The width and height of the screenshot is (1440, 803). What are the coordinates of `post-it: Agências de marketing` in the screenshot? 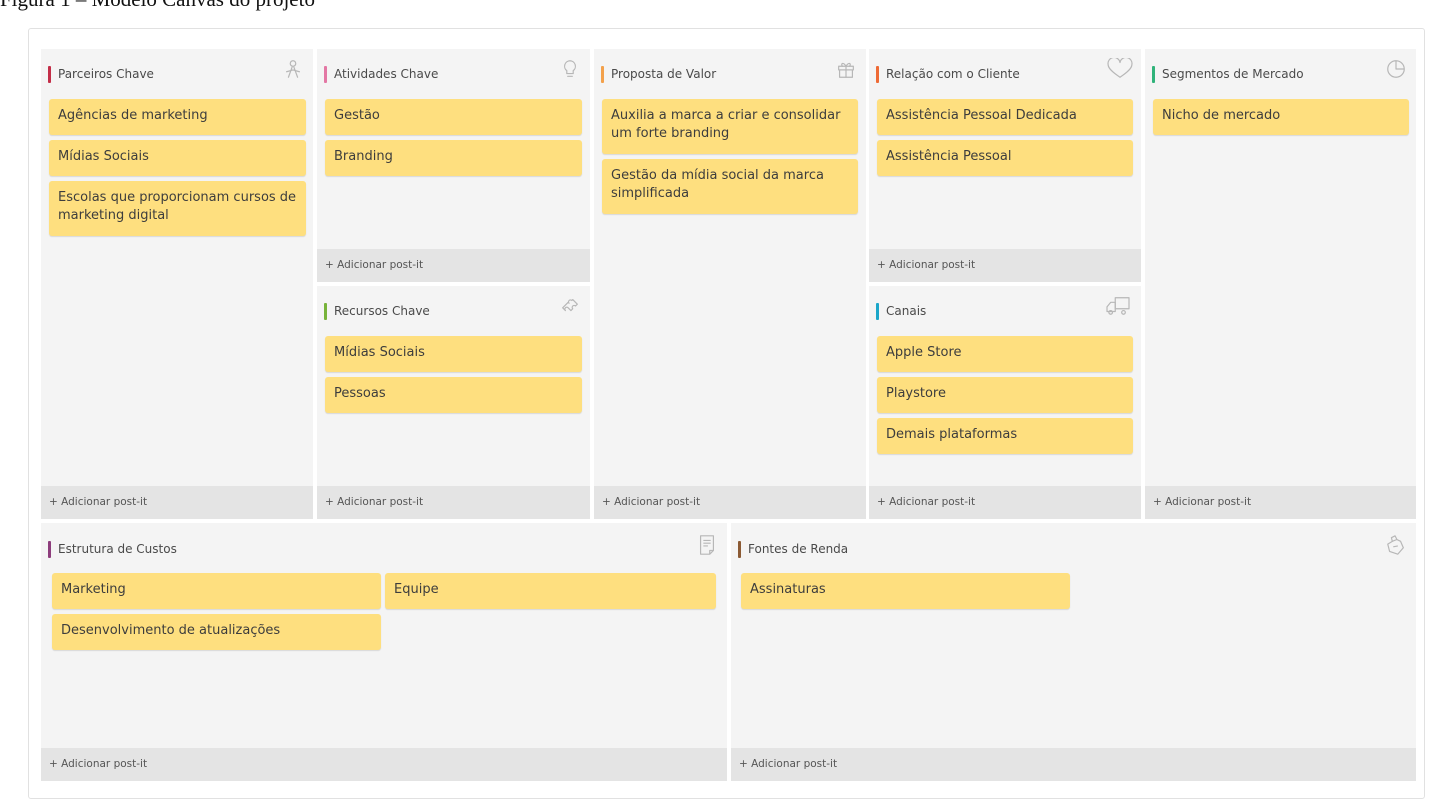 It's located at (177, 117).